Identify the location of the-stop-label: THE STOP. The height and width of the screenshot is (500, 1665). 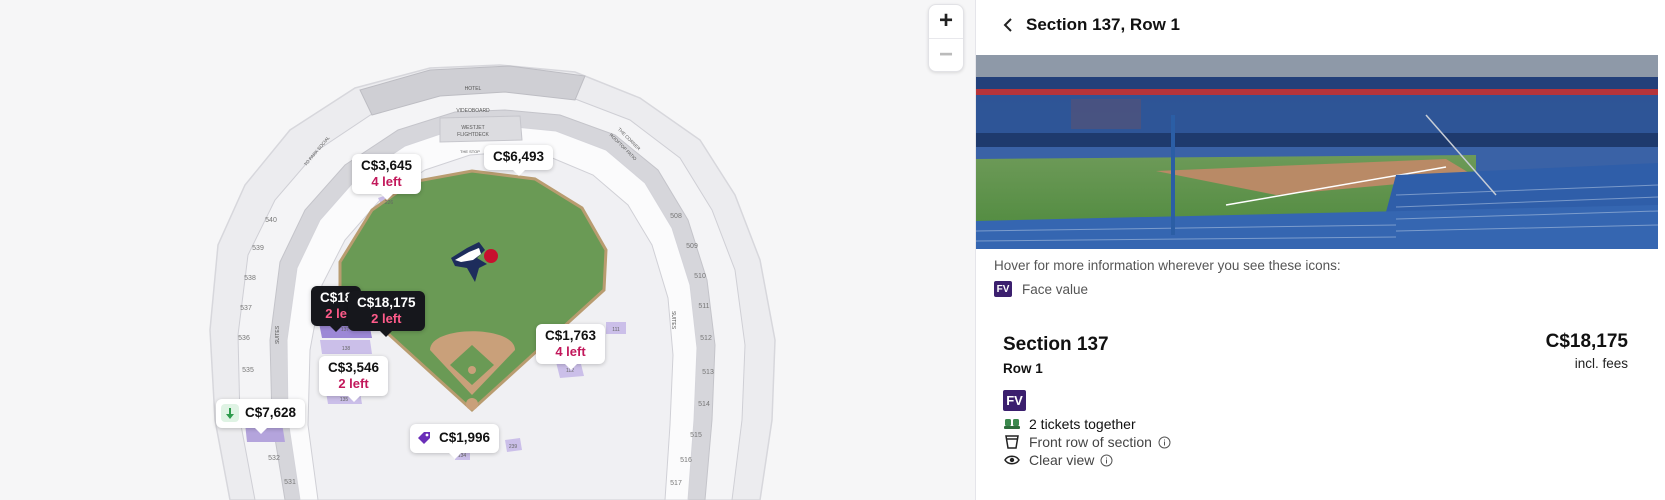
(470, 151).